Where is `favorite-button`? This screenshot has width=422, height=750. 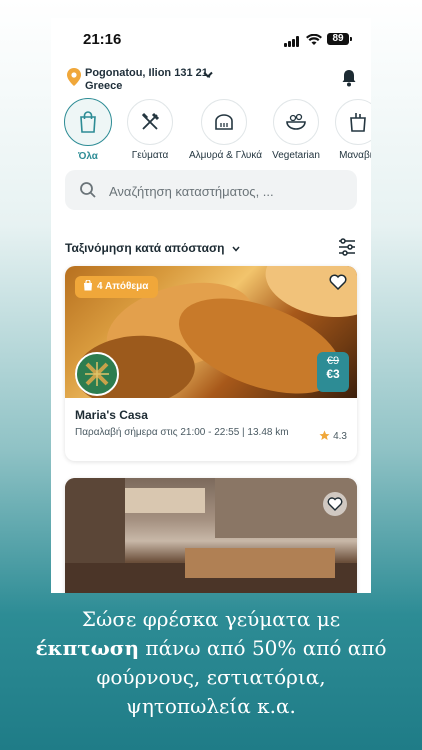
favorite-button is located at coordinates (335, 504).